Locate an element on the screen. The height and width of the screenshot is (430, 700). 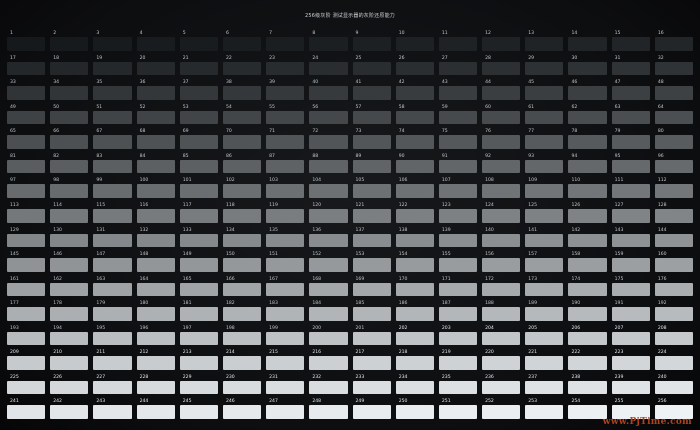
gray-patch-number: 235 is located at coordinates (446, 377).